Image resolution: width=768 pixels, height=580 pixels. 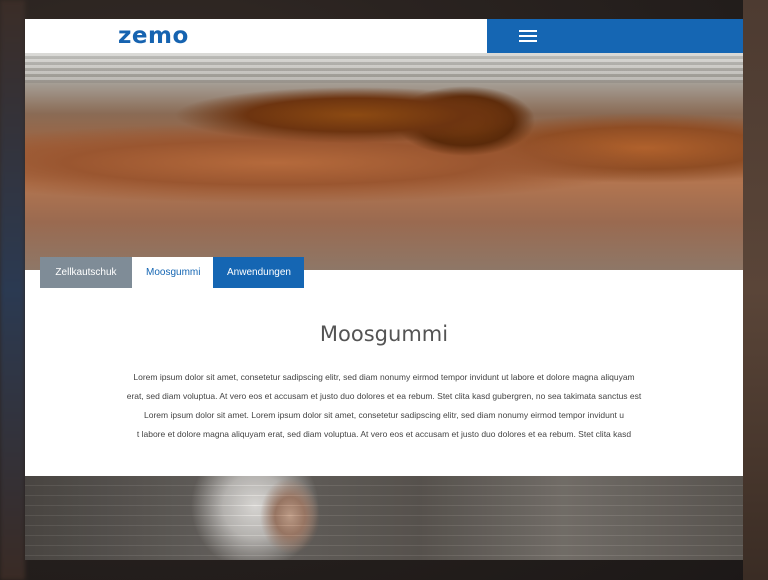 I want to click on tab-anwendungen: Anwendungen, so click(x=258, y=272).